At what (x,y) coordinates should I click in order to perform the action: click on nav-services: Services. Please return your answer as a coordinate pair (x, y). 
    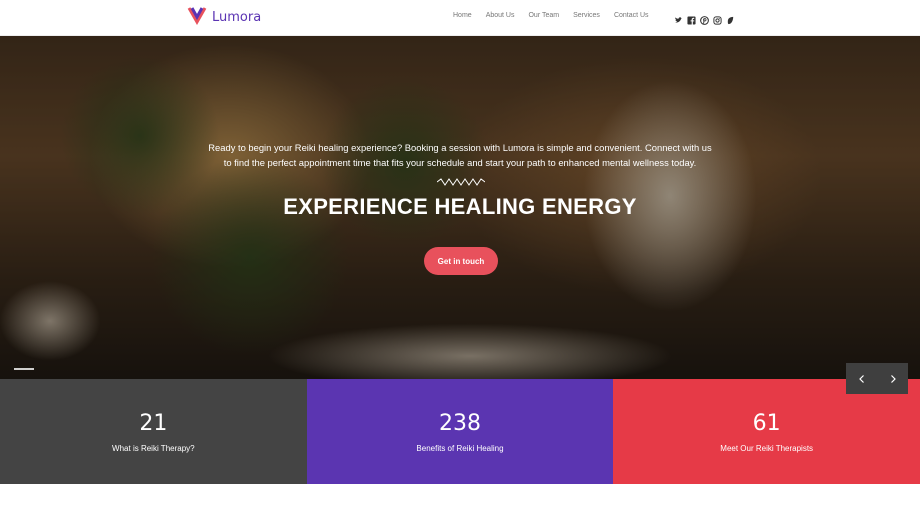
    Looking at the image, I should click on (586, 15).